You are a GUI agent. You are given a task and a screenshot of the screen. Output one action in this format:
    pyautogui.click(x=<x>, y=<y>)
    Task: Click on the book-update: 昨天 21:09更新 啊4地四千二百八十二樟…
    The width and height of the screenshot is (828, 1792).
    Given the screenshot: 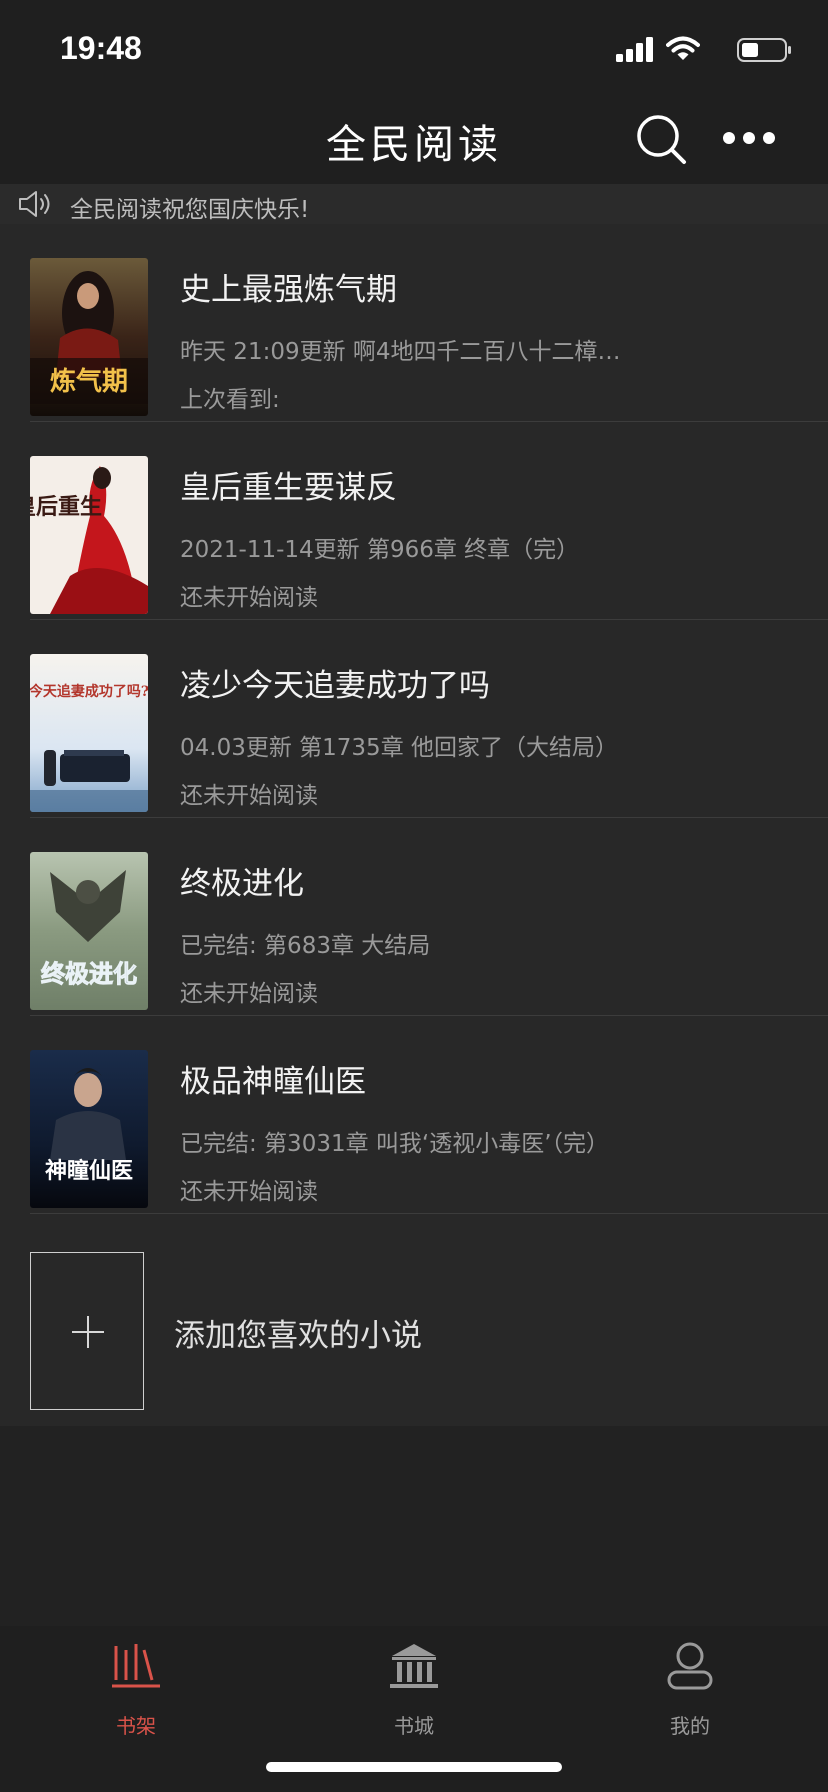 What is the action you would take?
    pyautogui.click(x=400, y=352)
    